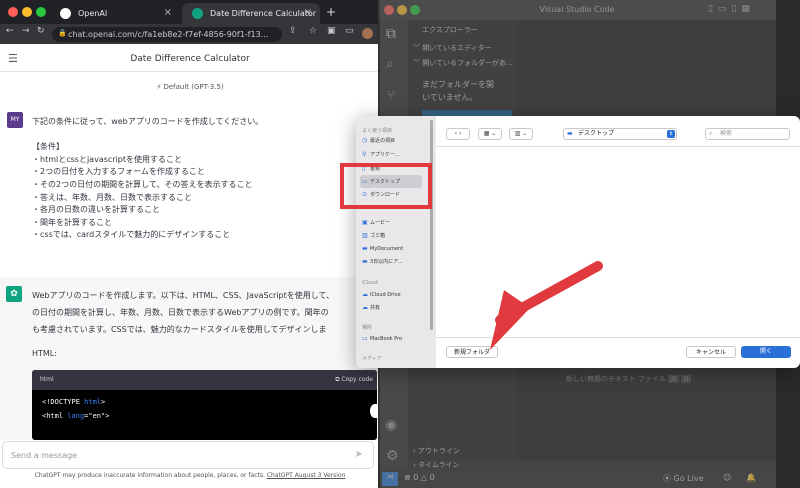  Describe the element at coordinates (26, 31) in the screenshot. I see `forward-icon: →` at that location.